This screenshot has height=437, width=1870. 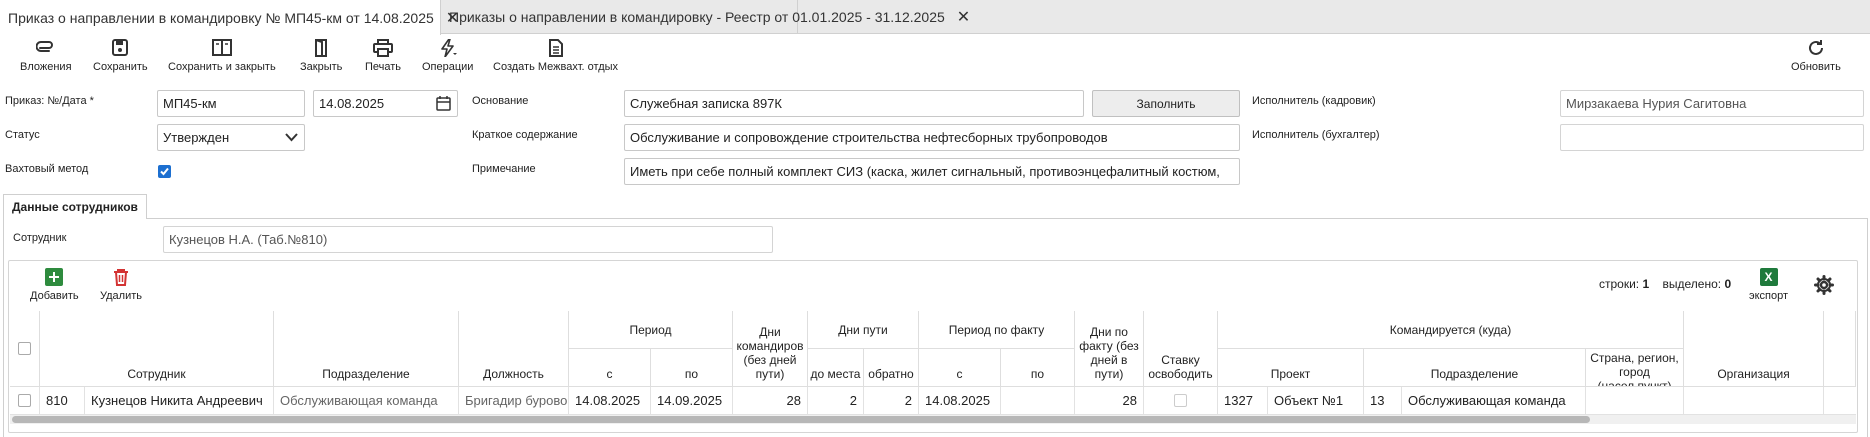 What do you see at coordinates (54, 277) in the screenshot?
I see `plus-icon` at bounding box center [54, 277].